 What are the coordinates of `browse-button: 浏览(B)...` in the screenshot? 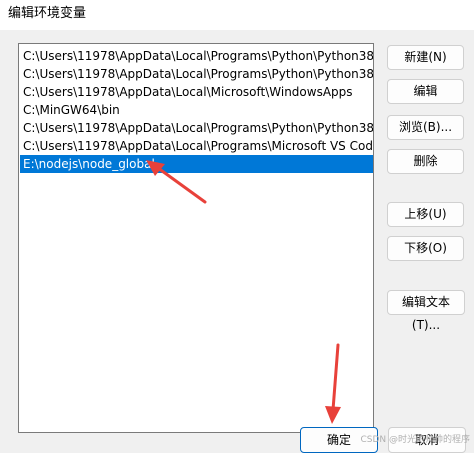 It's located at (425, 127).